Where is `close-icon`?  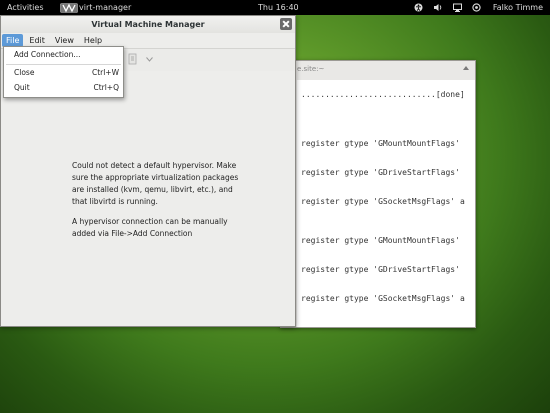
close-icon is located at coordinates (286, 24).